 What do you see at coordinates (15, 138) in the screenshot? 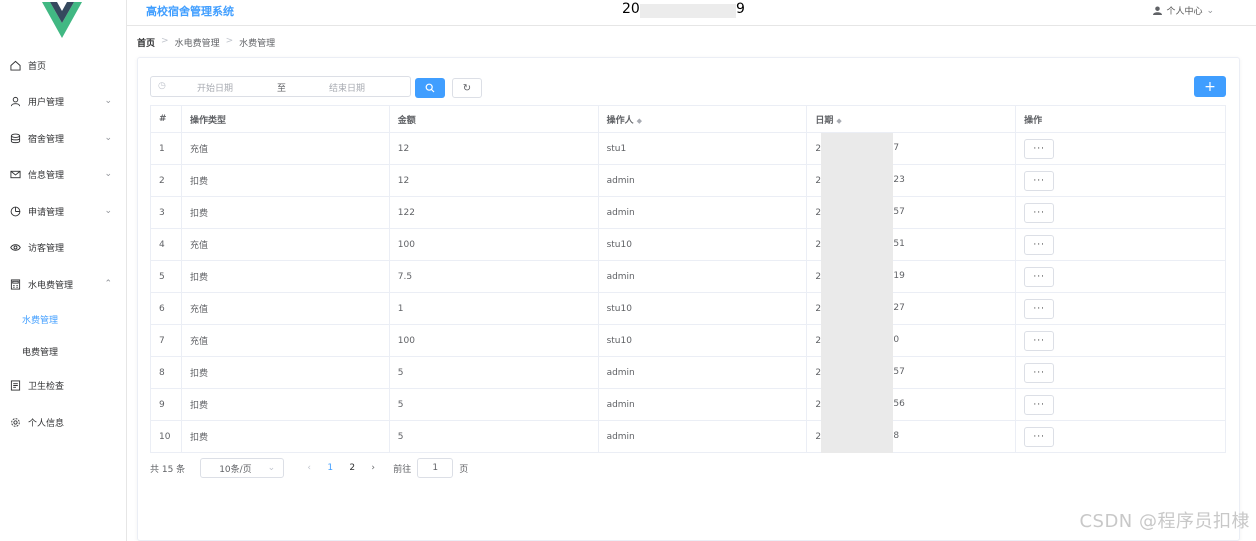
I see `database-icon` at bounding box center [15, 138].